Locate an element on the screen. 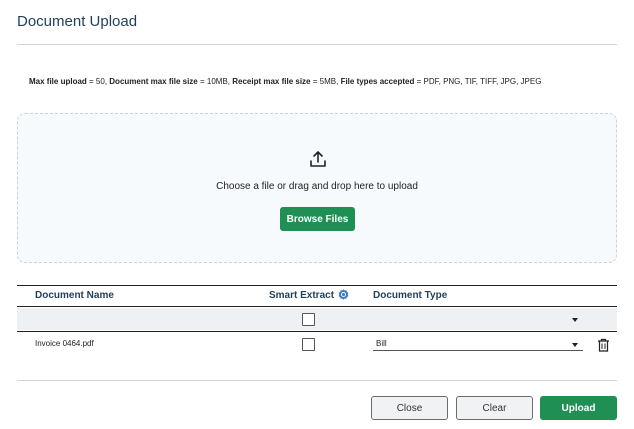 The height and width of the screenshot is (429, 634). table-filter-row is located at coordinates (317, 319).